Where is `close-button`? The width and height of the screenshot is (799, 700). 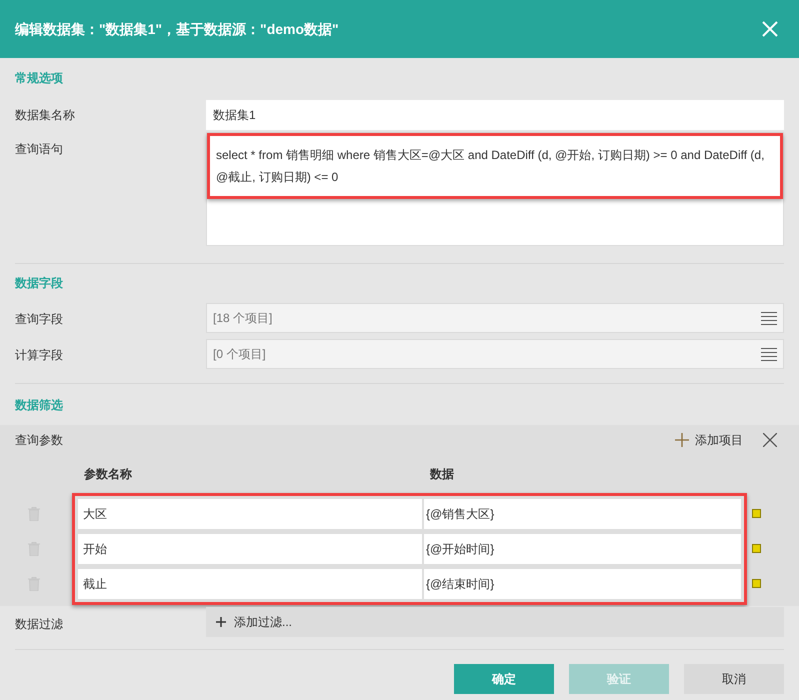
close-button is located at coordinates (770, 29).